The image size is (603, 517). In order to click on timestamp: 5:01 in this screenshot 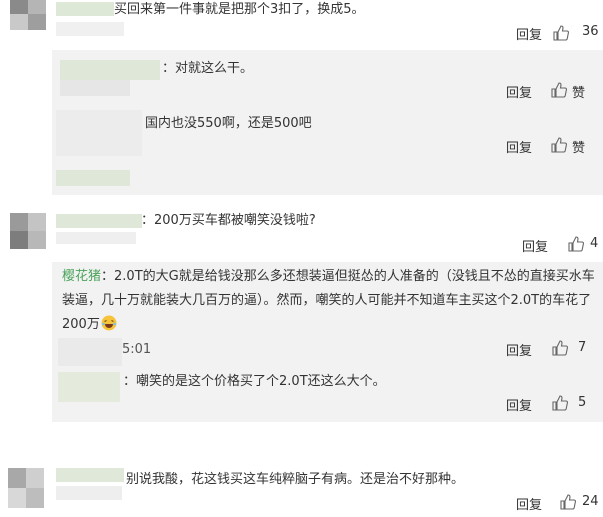, I will do `click(137, 349)`.